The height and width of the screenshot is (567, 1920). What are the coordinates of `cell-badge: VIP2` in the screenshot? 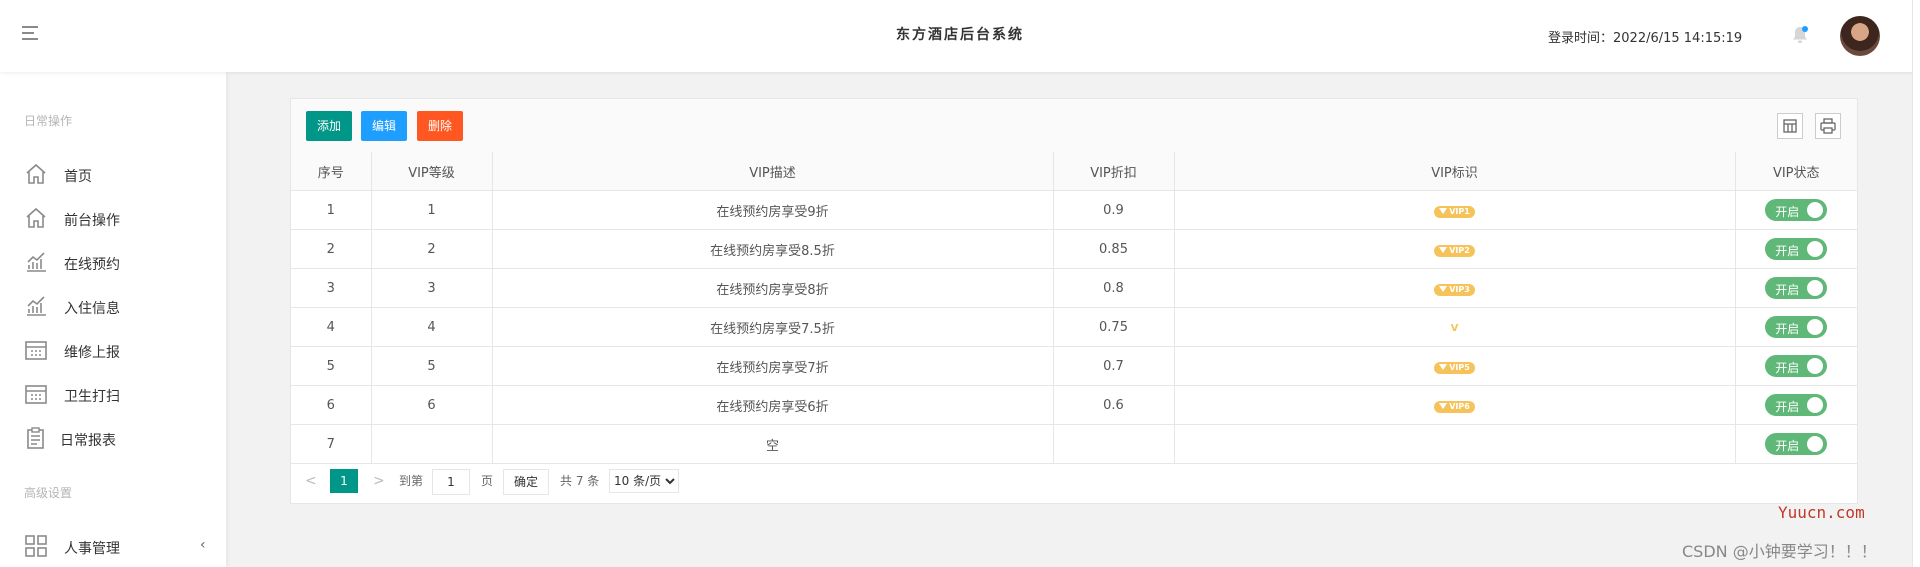 It's located at (1454, 249).